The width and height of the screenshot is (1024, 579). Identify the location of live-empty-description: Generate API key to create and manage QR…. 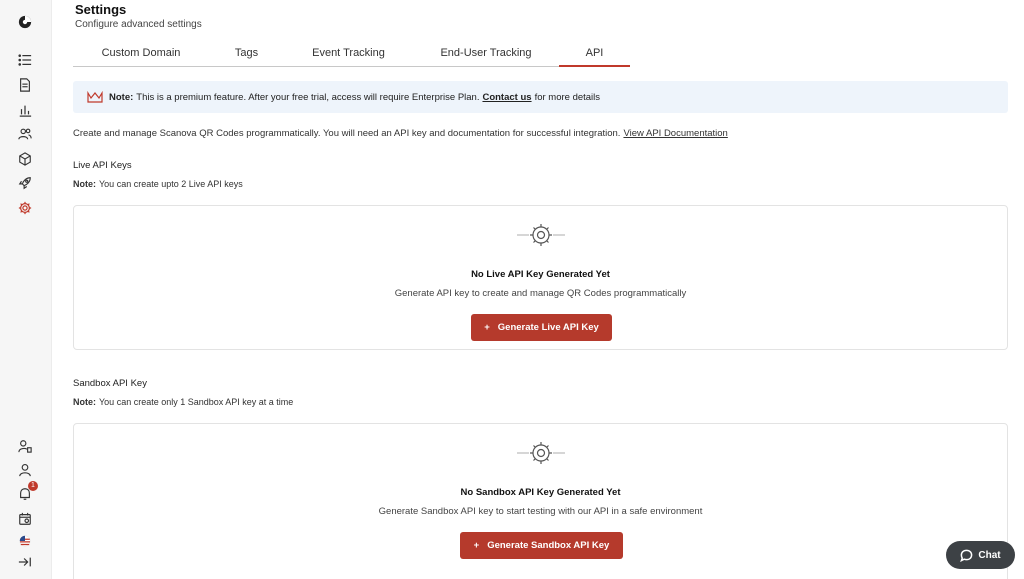
(540, 293).